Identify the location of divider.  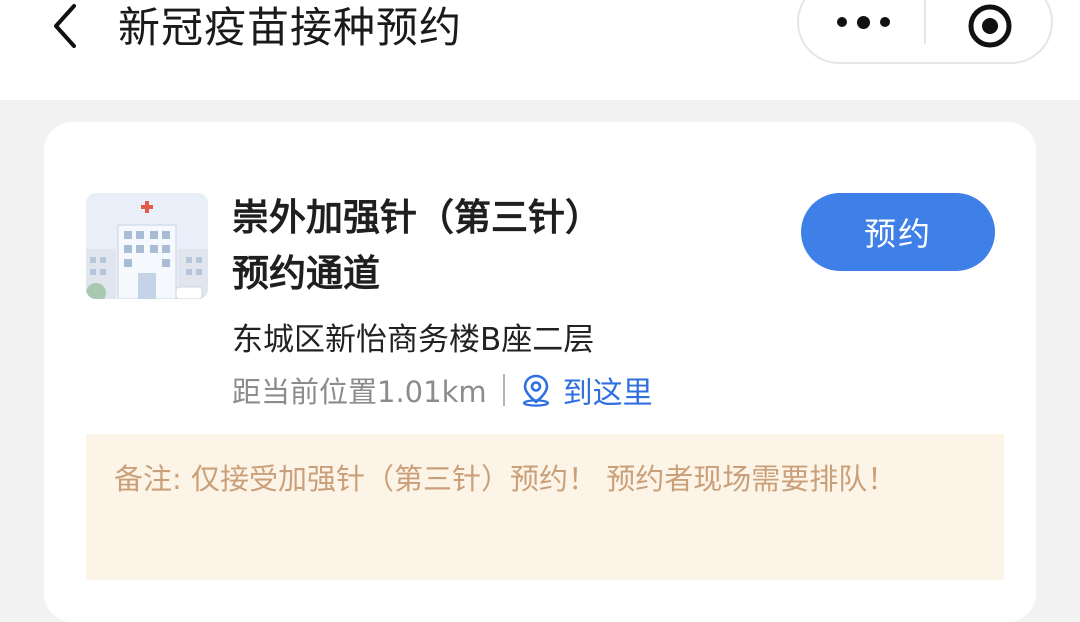
(503, 390).